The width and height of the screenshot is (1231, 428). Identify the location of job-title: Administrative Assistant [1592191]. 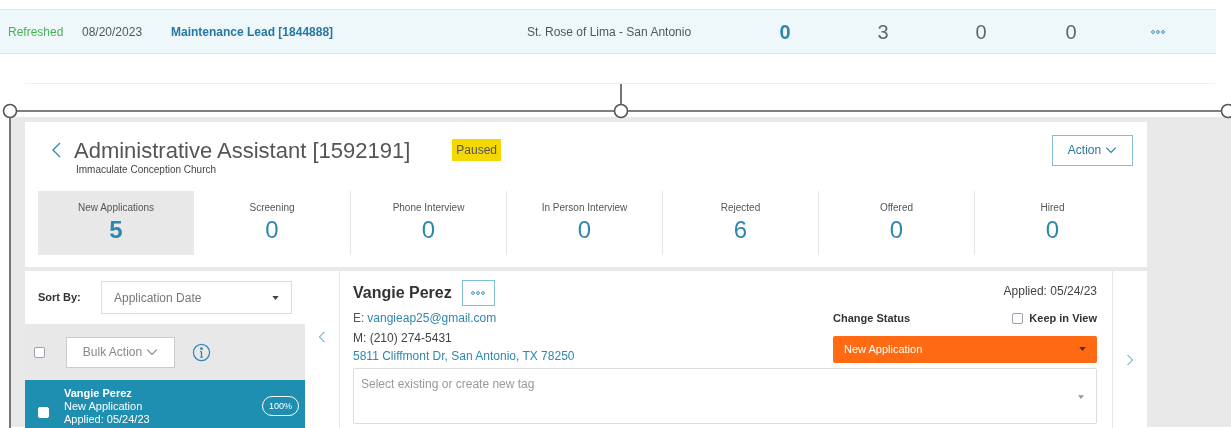
(242, 150).